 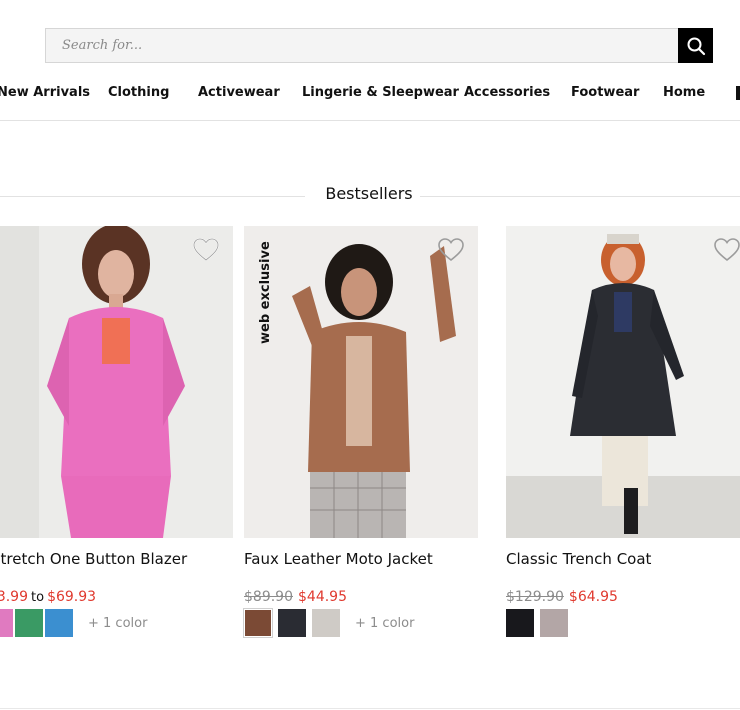 I want to click on product-name: Faux Leather Moto Jacket, so click(x=338, y=559).